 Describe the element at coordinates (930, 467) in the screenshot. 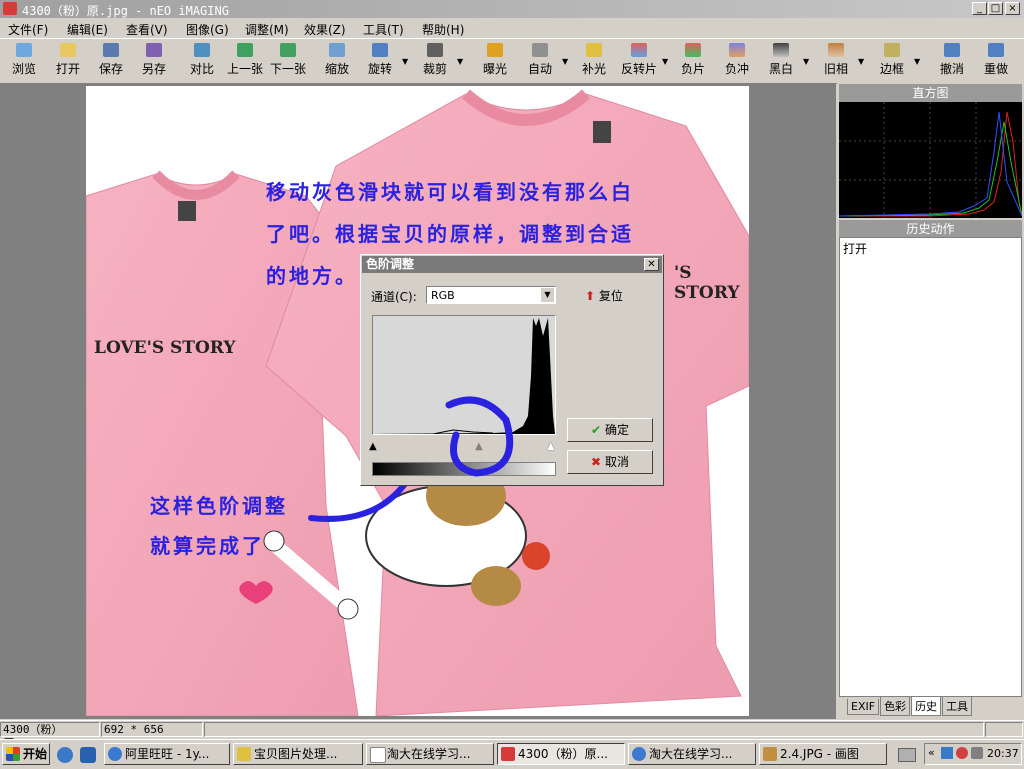

I see `history-list: 打开` at that location.